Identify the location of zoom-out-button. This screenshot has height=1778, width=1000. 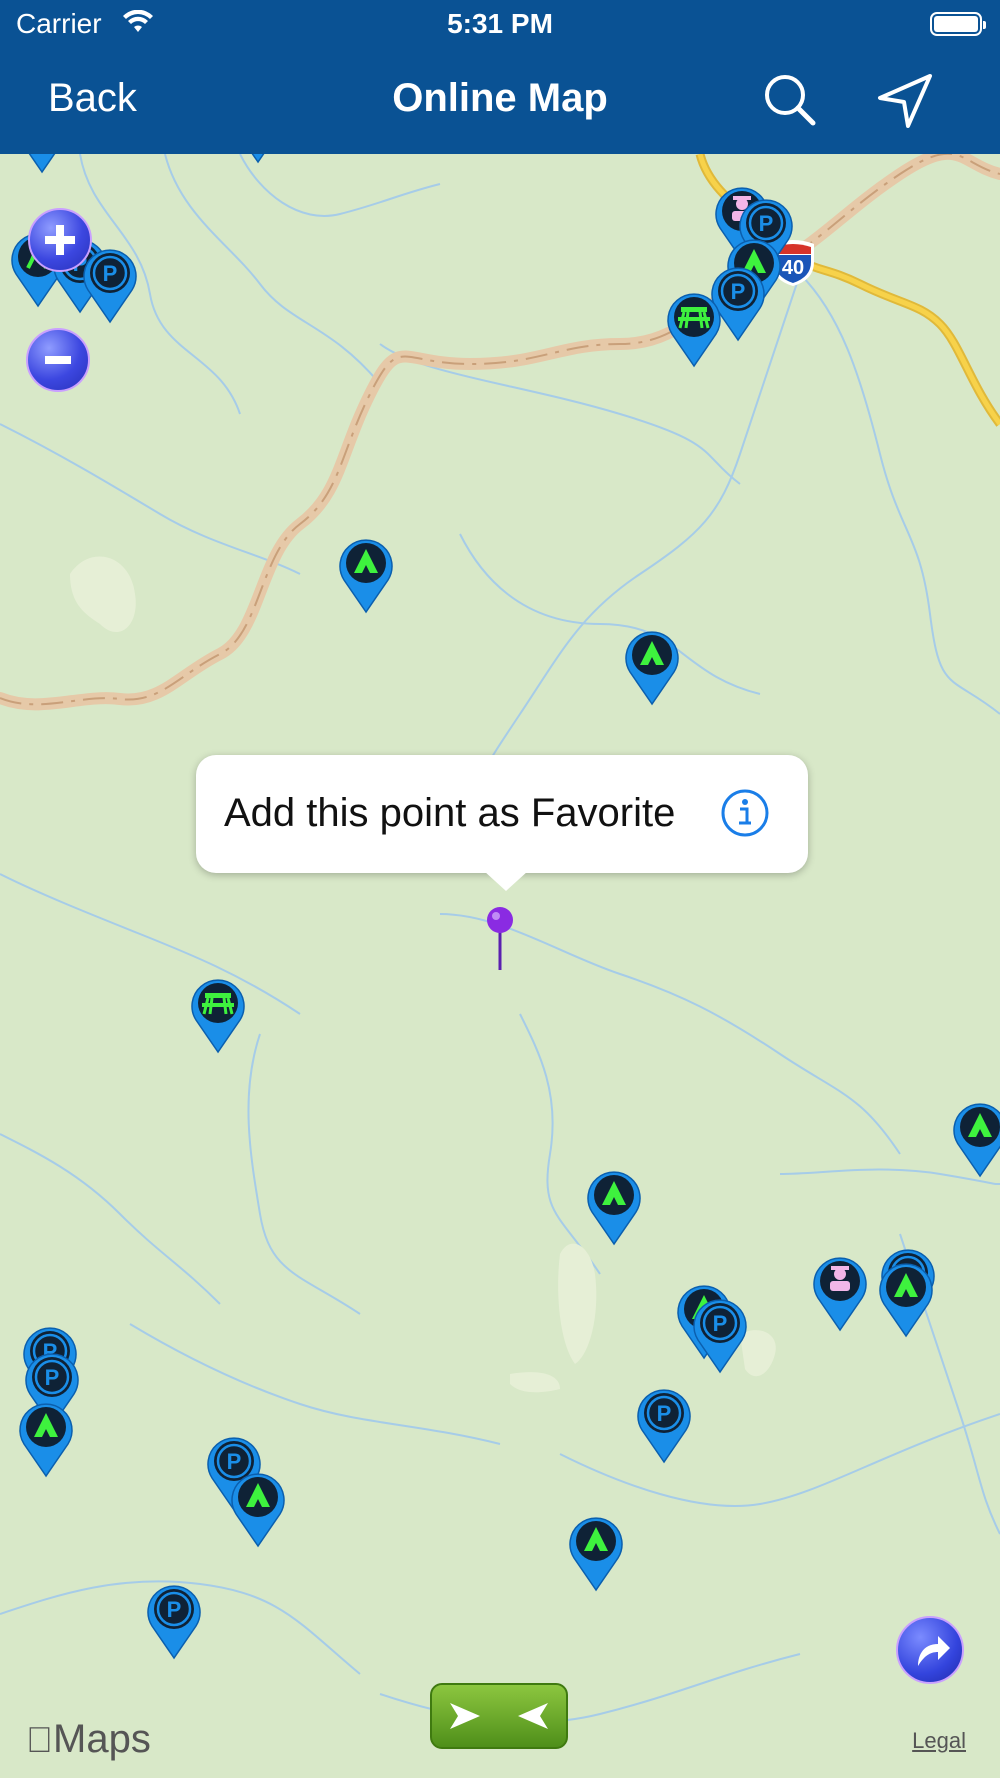
(58, 360).